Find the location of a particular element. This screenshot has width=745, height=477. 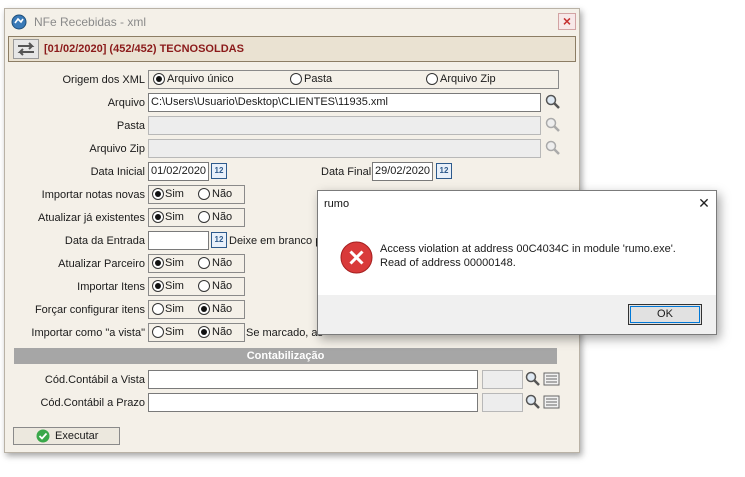

dialog-message-line2: Read of address 00000148. is located at coordinates (448, 263).